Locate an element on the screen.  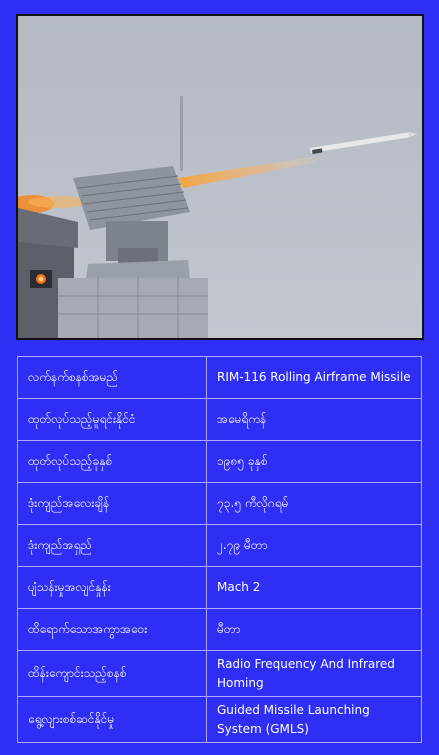
table-row: ထိရောက်သောအကွာအဝေး မီတာ is located at coordinates (219, 629).